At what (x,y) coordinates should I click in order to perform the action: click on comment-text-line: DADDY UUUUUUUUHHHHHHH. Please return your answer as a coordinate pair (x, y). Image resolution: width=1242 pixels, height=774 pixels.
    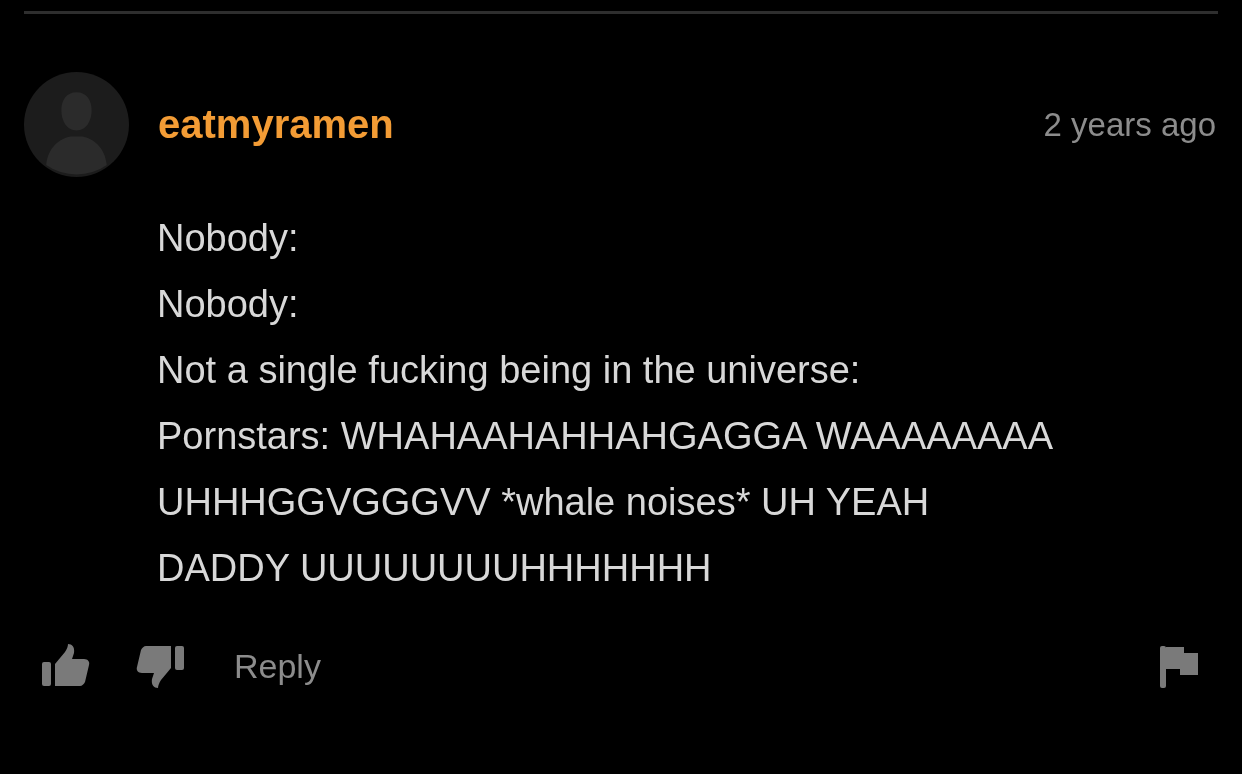
    Looking at the image, I should click on (435, 568).